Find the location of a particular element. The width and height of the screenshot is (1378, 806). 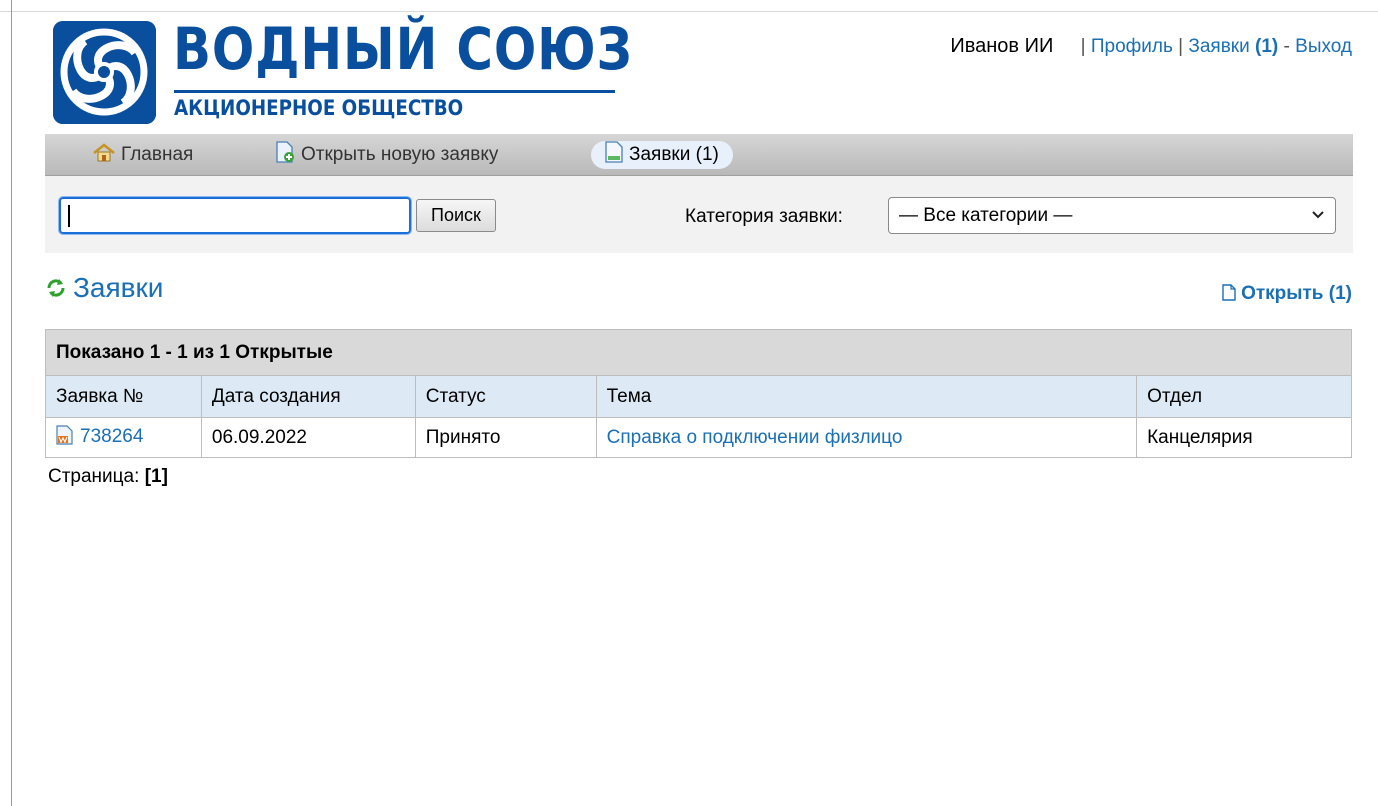

page-title: Заявки is located at coordinates (104, 289).